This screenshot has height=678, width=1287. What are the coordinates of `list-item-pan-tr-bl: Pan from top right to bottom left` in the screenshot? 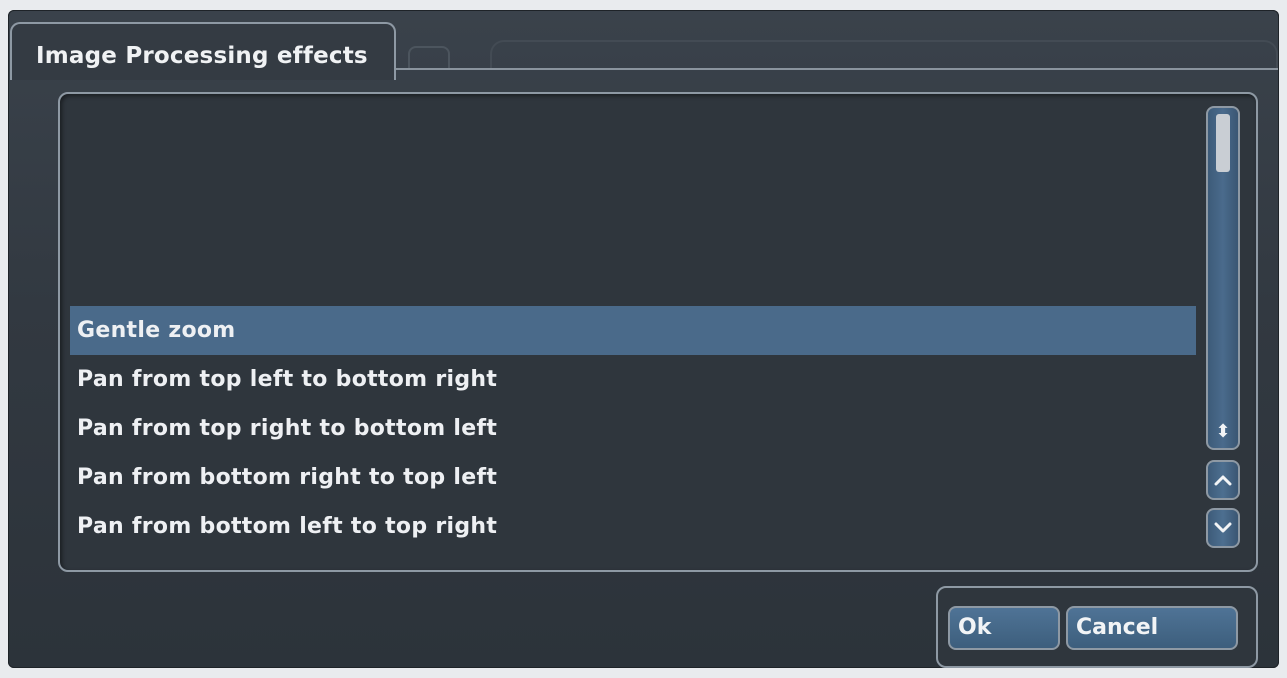 It's located at (633, 428).